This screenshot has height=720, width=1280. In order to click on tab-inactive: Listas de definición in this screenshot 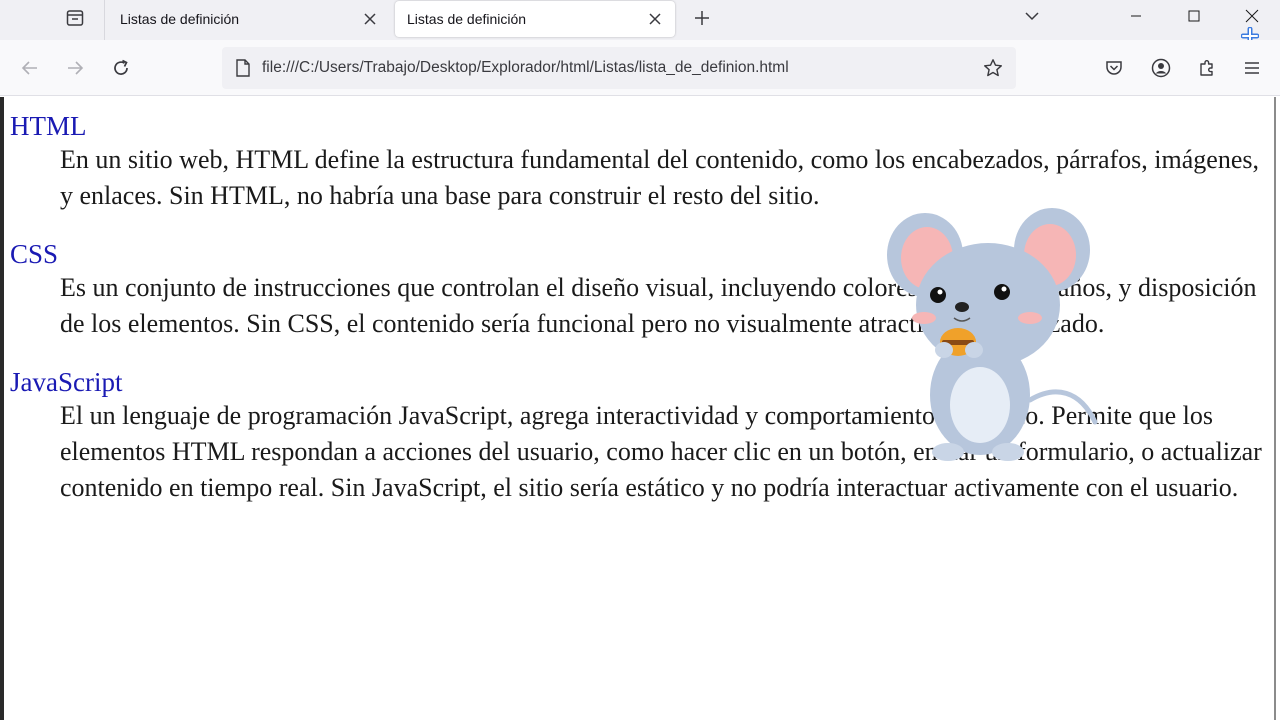, I will do `click(249, 19)`.